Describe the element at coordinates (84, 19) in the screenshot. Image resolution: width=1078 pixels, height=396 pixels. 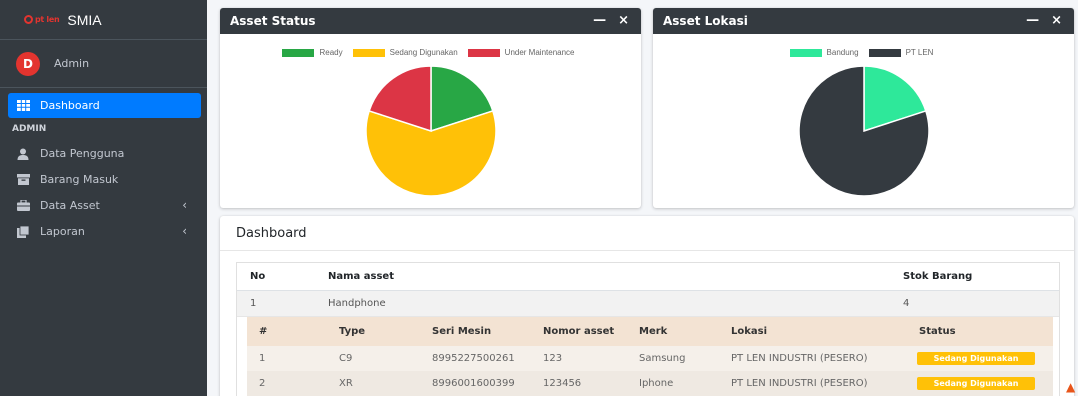
I see `brand-name: SMIA` at that location.